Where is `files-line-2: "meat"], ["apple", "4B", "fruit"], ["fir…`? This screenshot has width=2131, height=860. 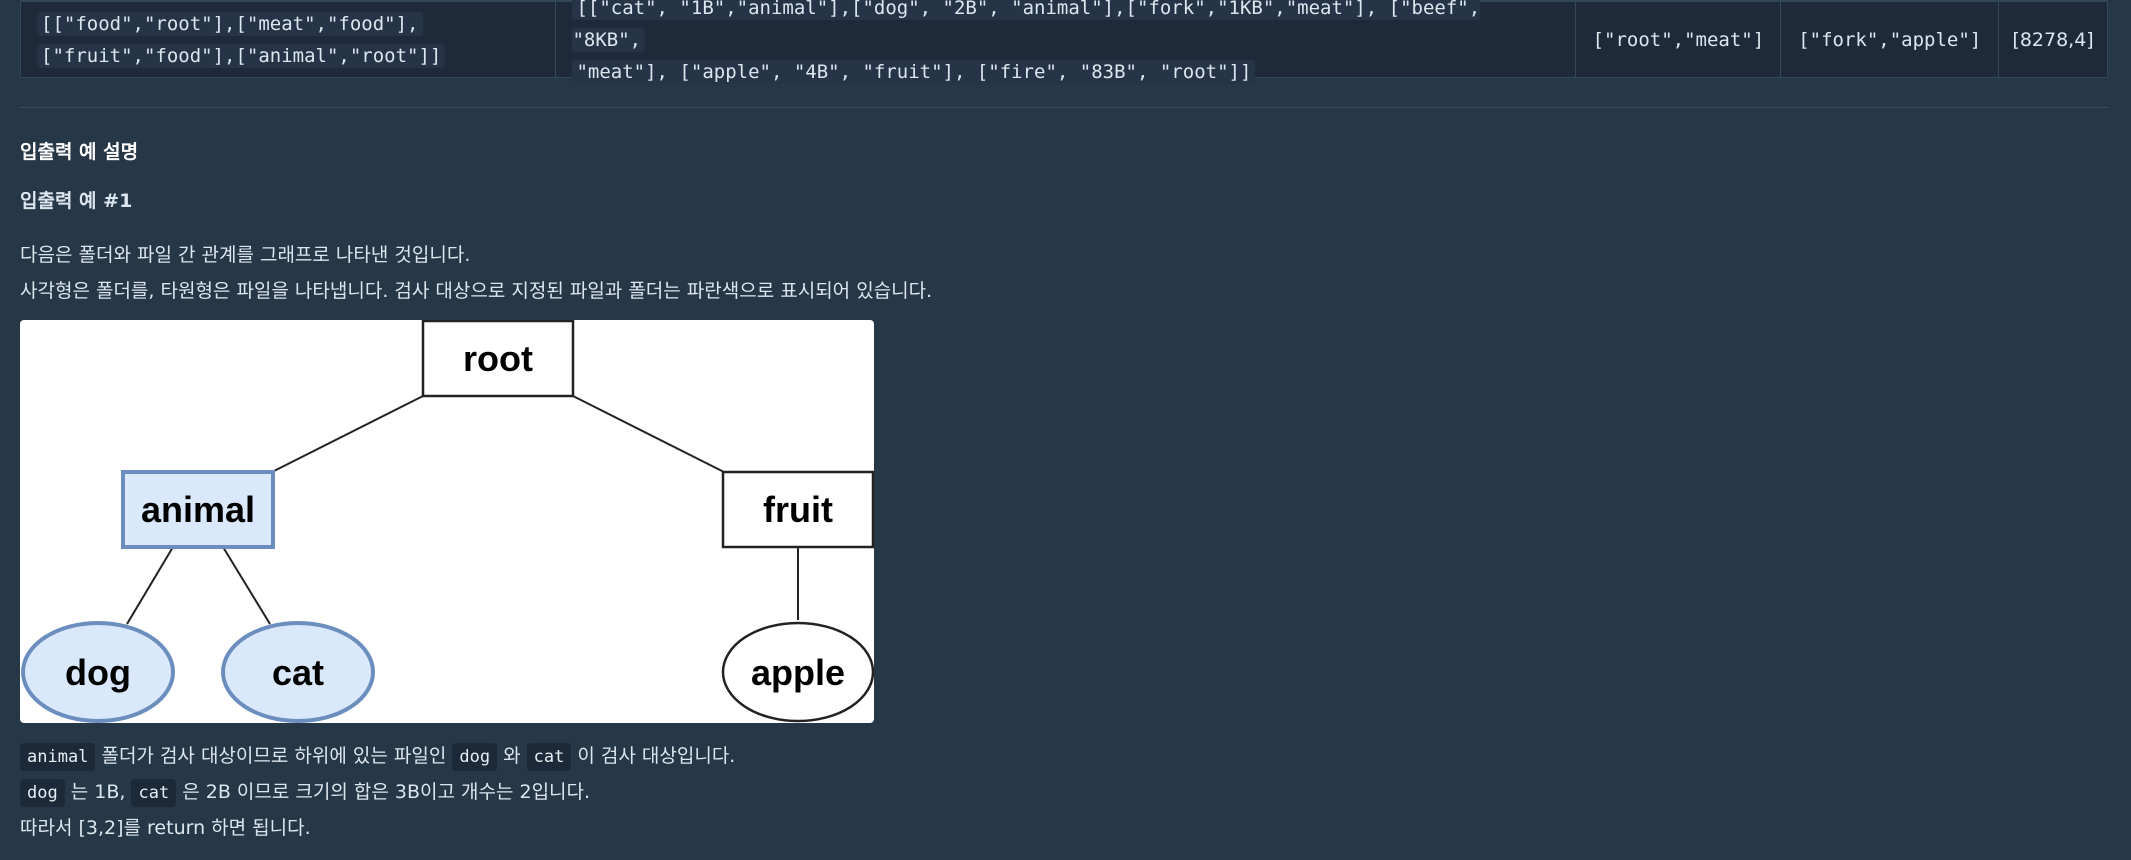 files-line-2: "meat"], ["apple", "4B", "fruit"], ["fir… is located at coordinates (914, 71).